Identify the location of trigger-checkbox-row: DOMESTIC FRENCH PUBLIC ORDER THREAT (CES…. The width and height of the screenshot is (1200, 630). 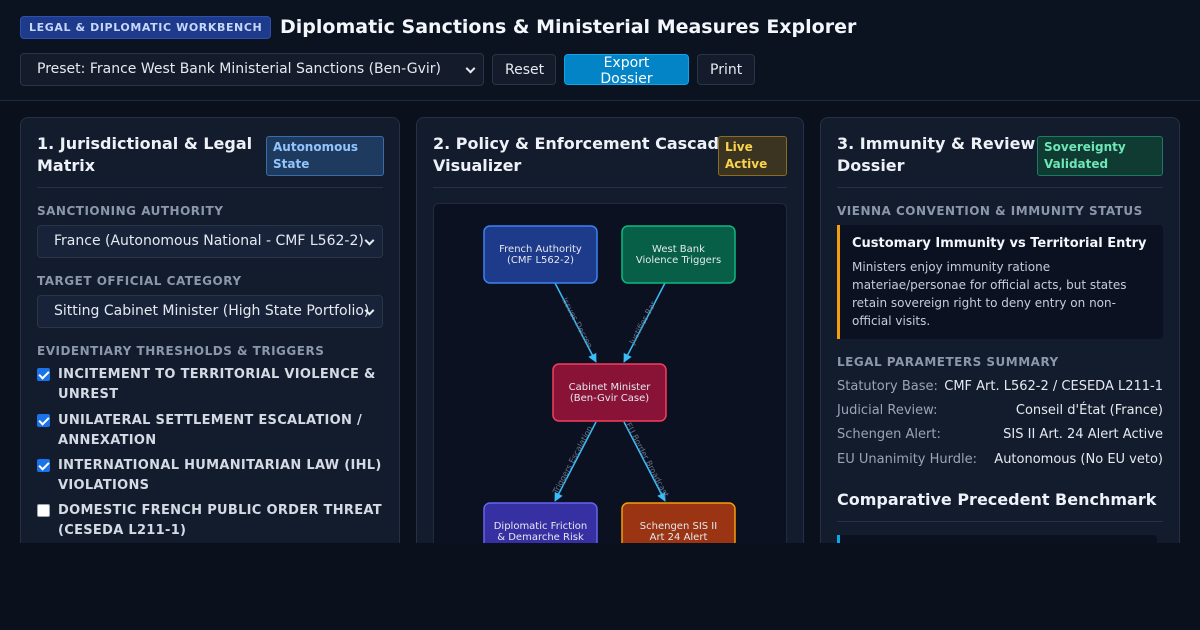
(210, 520).